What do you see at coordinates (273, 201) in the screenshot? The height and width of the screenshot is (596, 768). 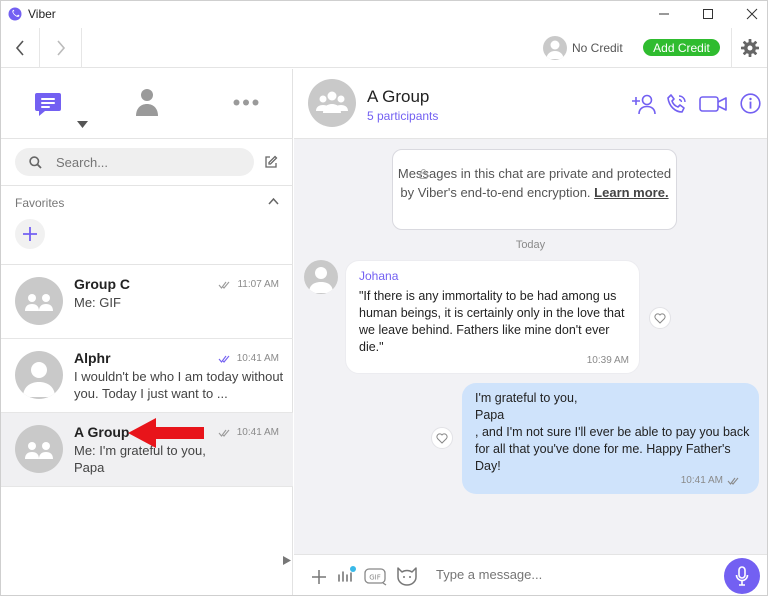 I see `chevron-up-icon` at bounding box center [273, 201].